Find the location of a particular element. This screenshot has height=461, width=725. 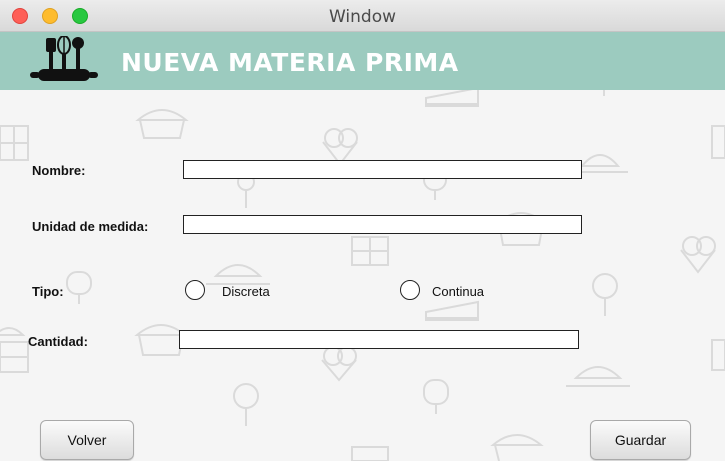

kitchen-utensils-logo-icon is located at coordinates (64, 58).